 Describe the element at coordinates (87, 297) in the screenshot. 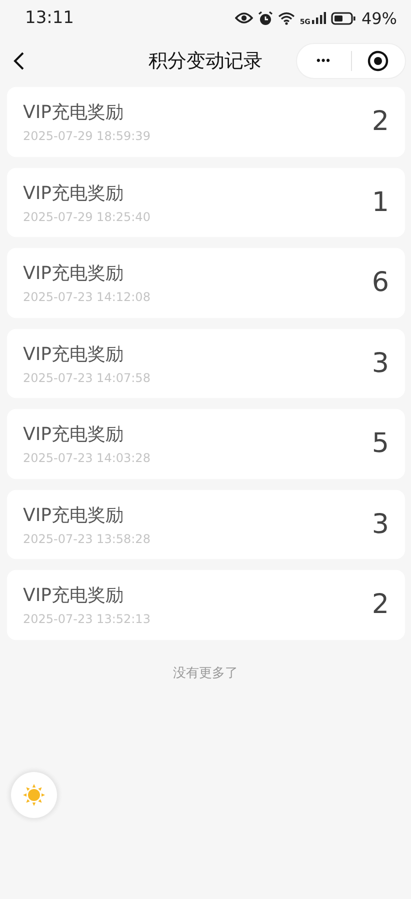

I see `record-time: 2025-07-23 14:12:08` at that location.